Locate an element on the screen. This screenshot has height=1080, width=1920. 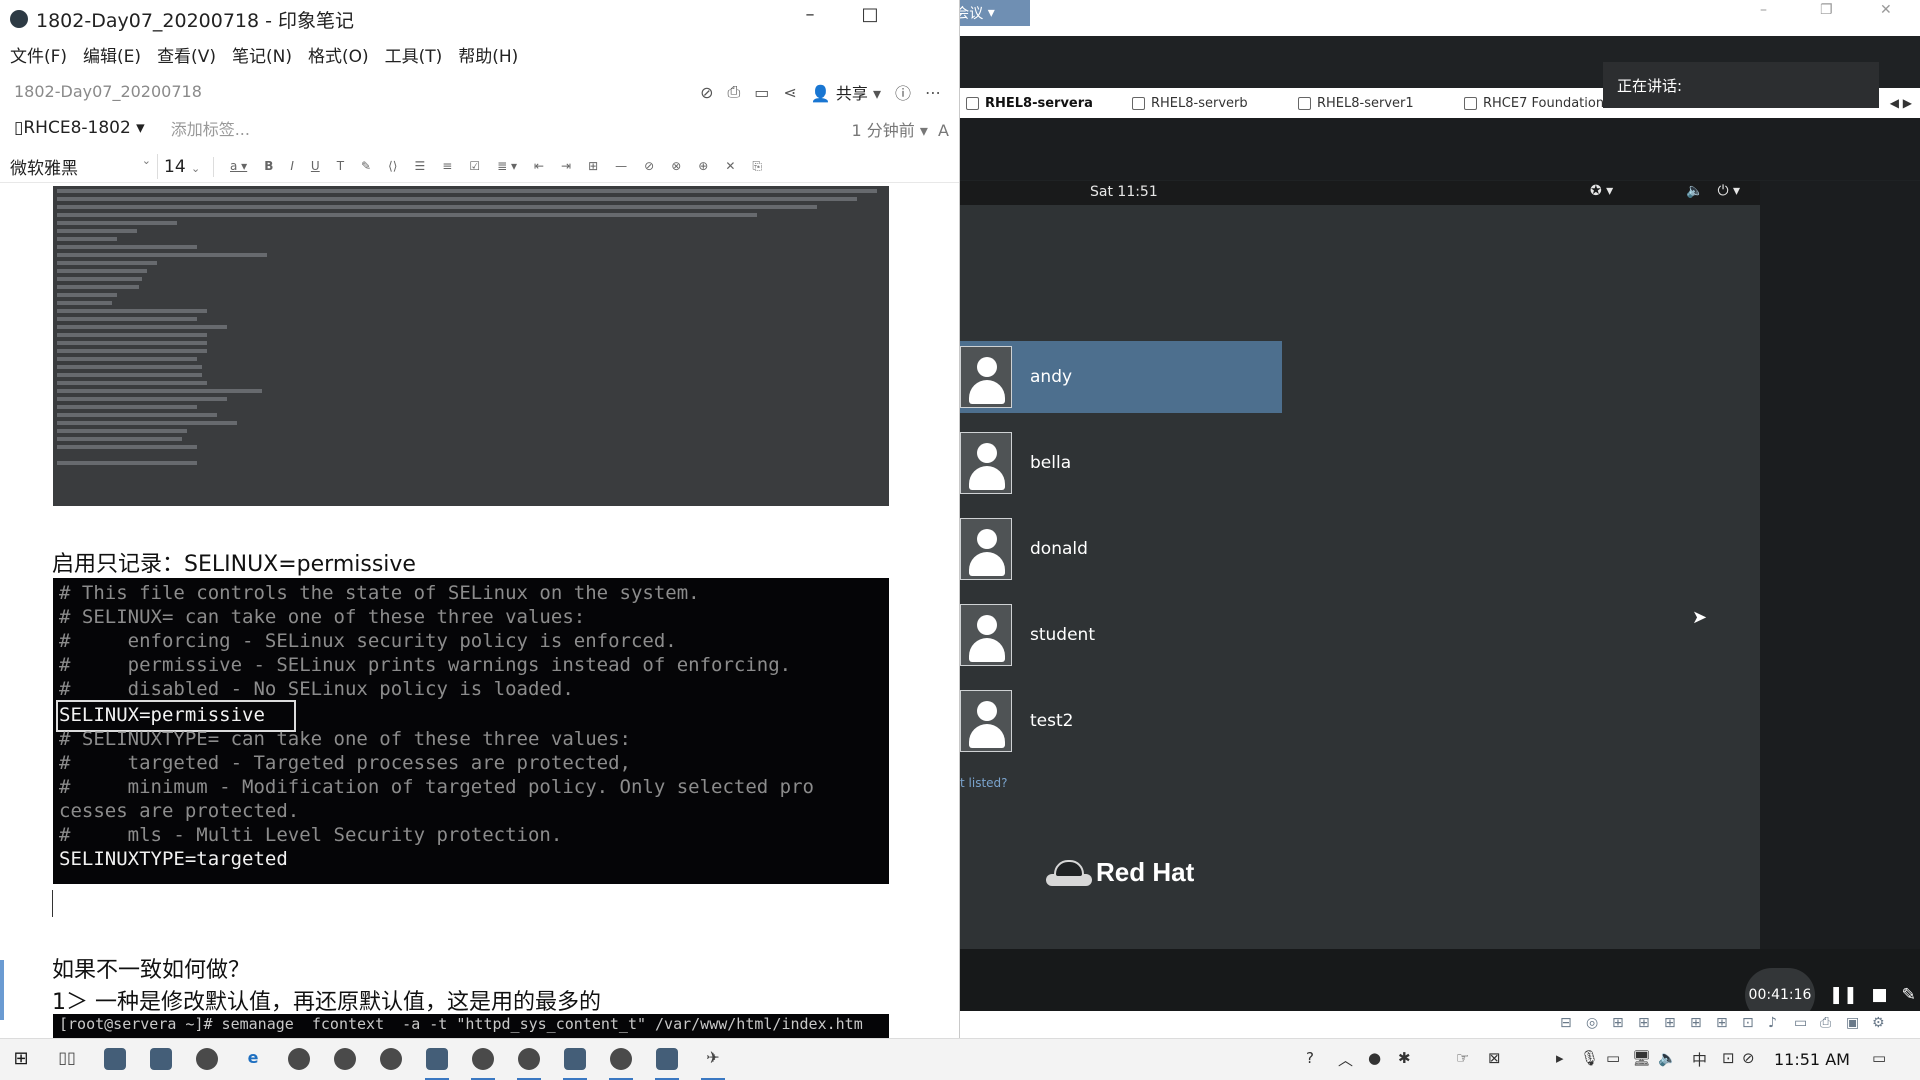
close-icon: ✕ is located at coordinates (1886, 10).